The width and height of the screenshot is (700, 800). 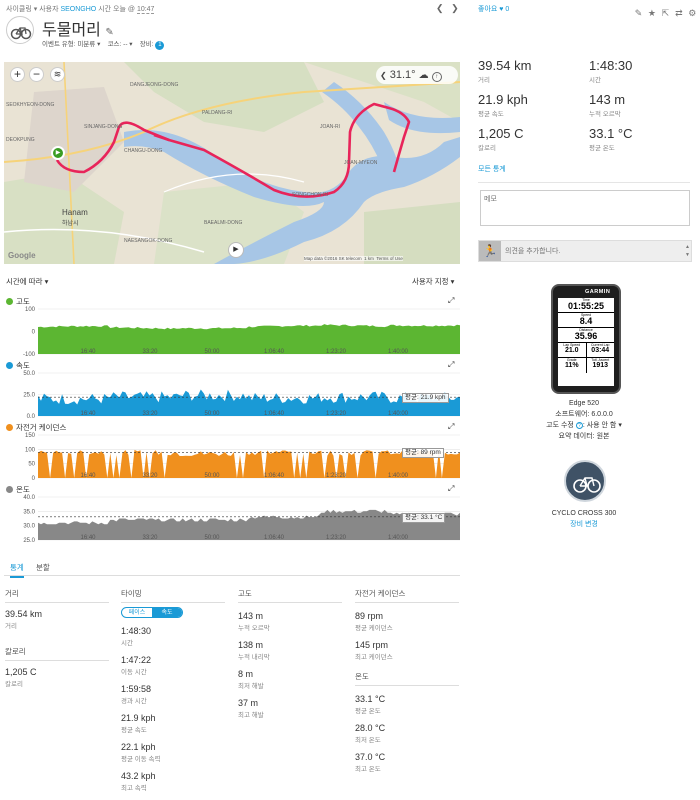 I want to click on map-place-label: NAESANGOK-DONG, so click(x=148, y=241).